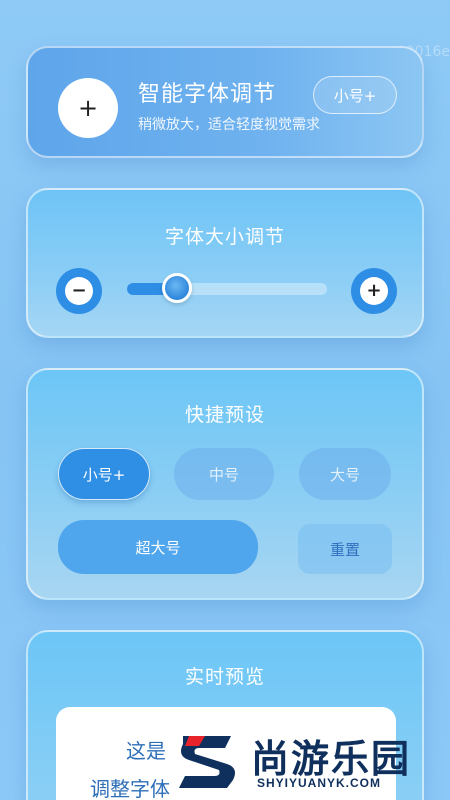 The width and height of the screenshot is (450, 800). I want to click on add-button: +, so click(88, 108).